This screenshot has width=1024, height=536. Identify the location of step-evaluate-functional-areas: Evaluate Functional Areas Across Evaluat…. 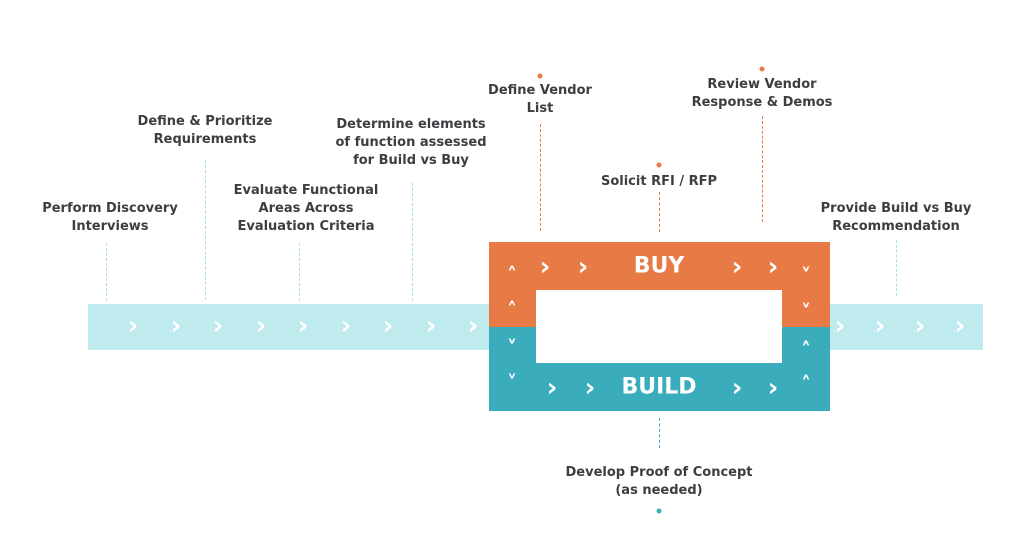
(306, 209).